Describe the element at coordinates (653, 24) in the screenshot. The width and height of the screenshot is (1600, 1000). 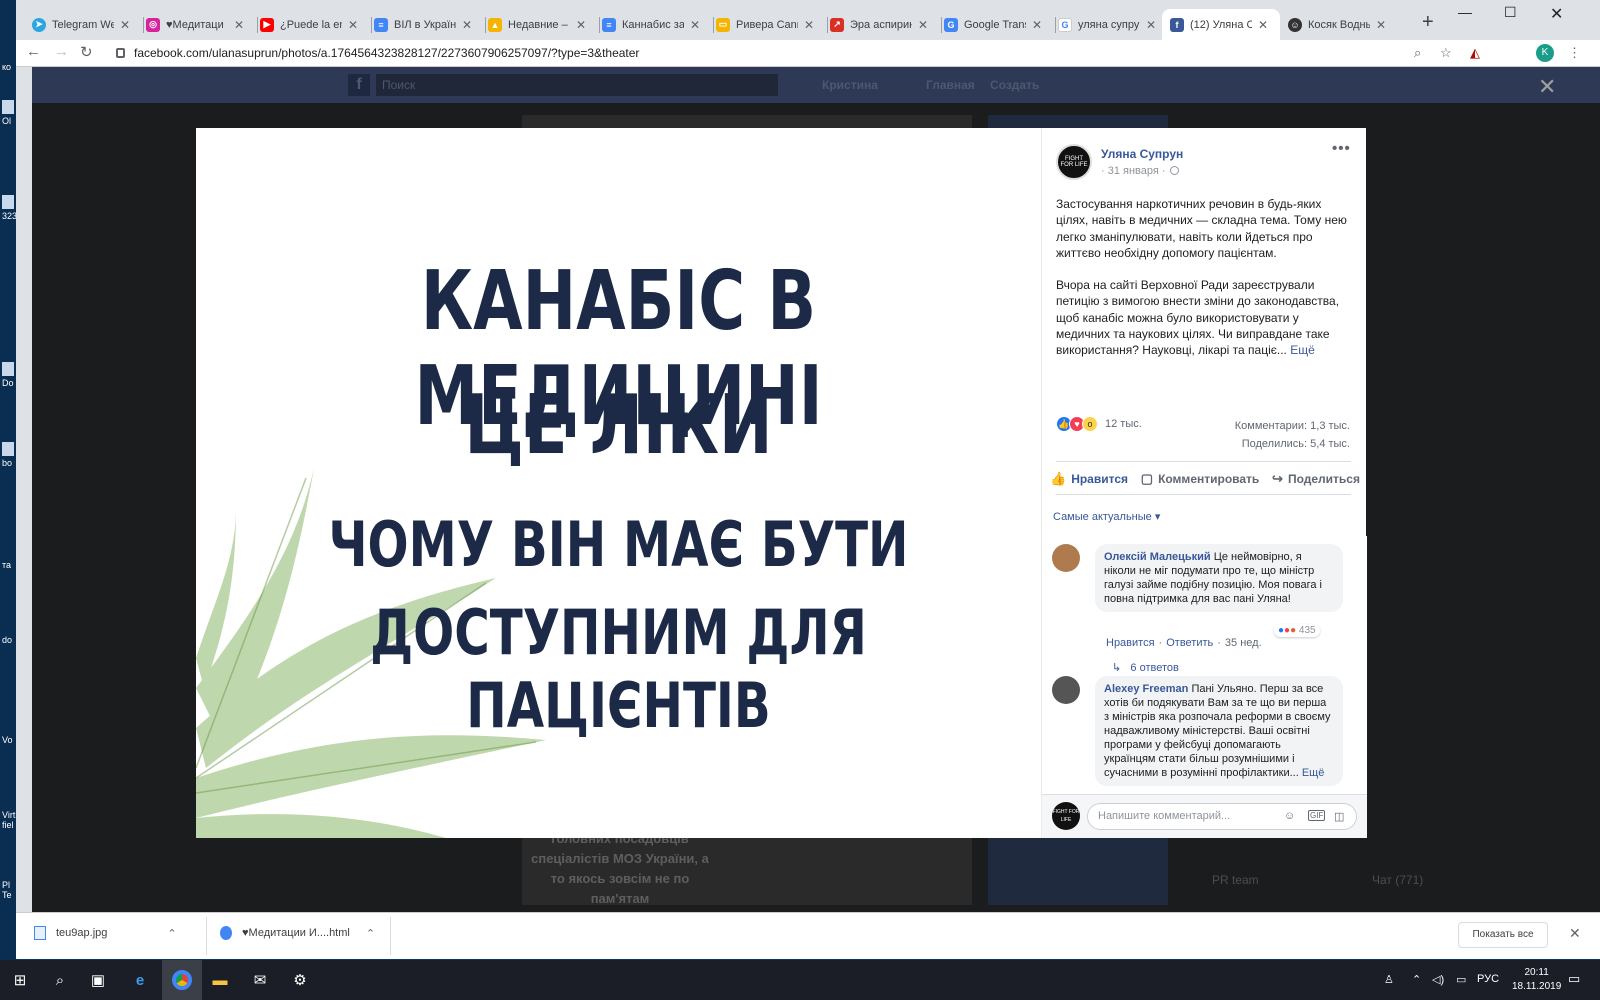
I see `browser-tab: ≡Каннабис зап✕` at that location.